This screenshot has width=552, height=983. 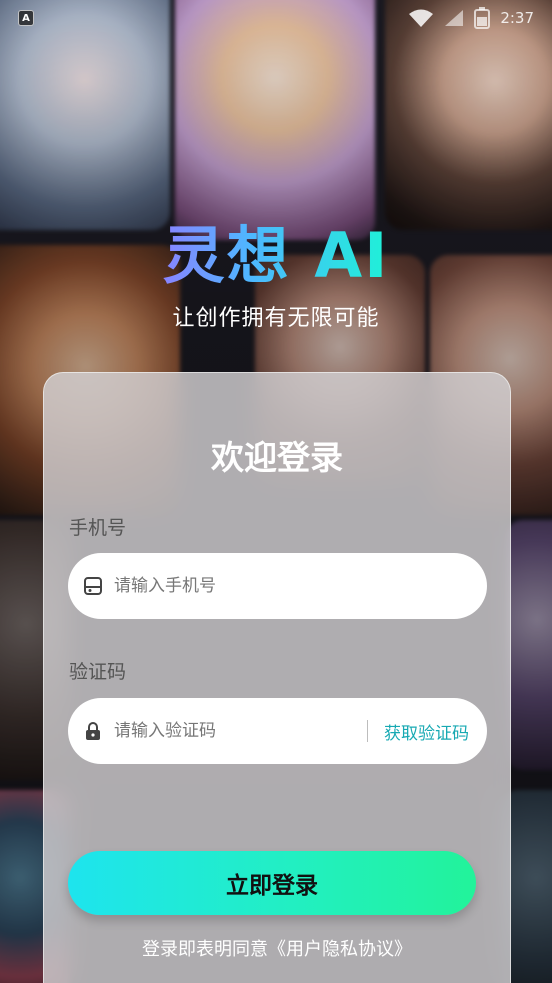 I want to click on phone-field, so click(x=277, y=586).